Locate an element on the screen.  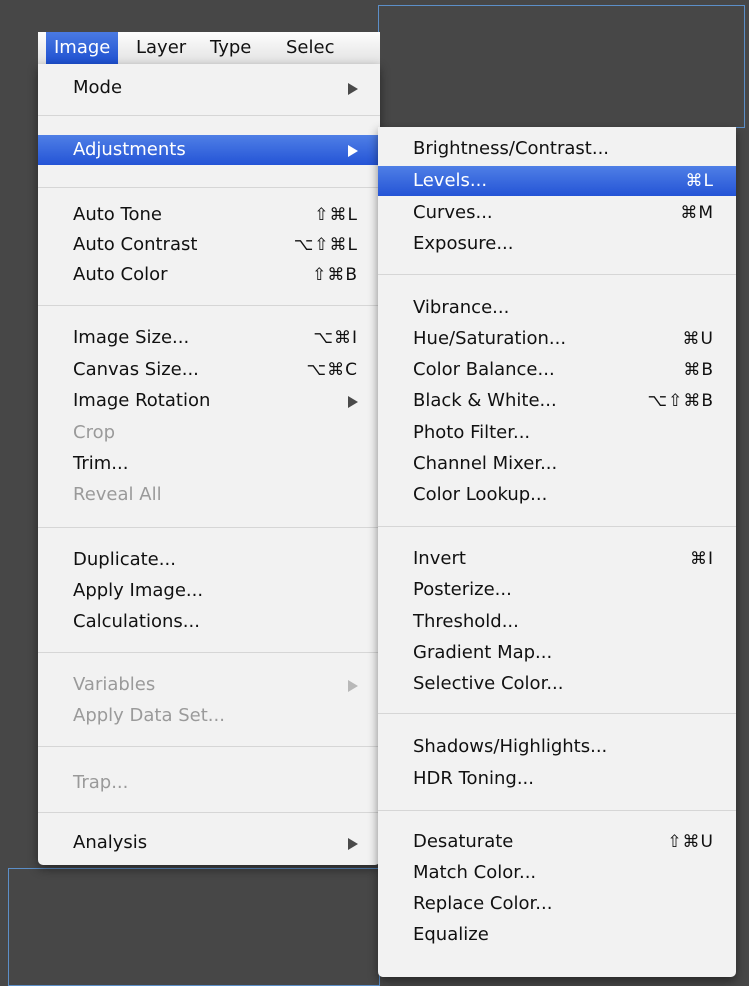
menu-item-image-rotation: Image Rotation is located at coordinates (209, 401).